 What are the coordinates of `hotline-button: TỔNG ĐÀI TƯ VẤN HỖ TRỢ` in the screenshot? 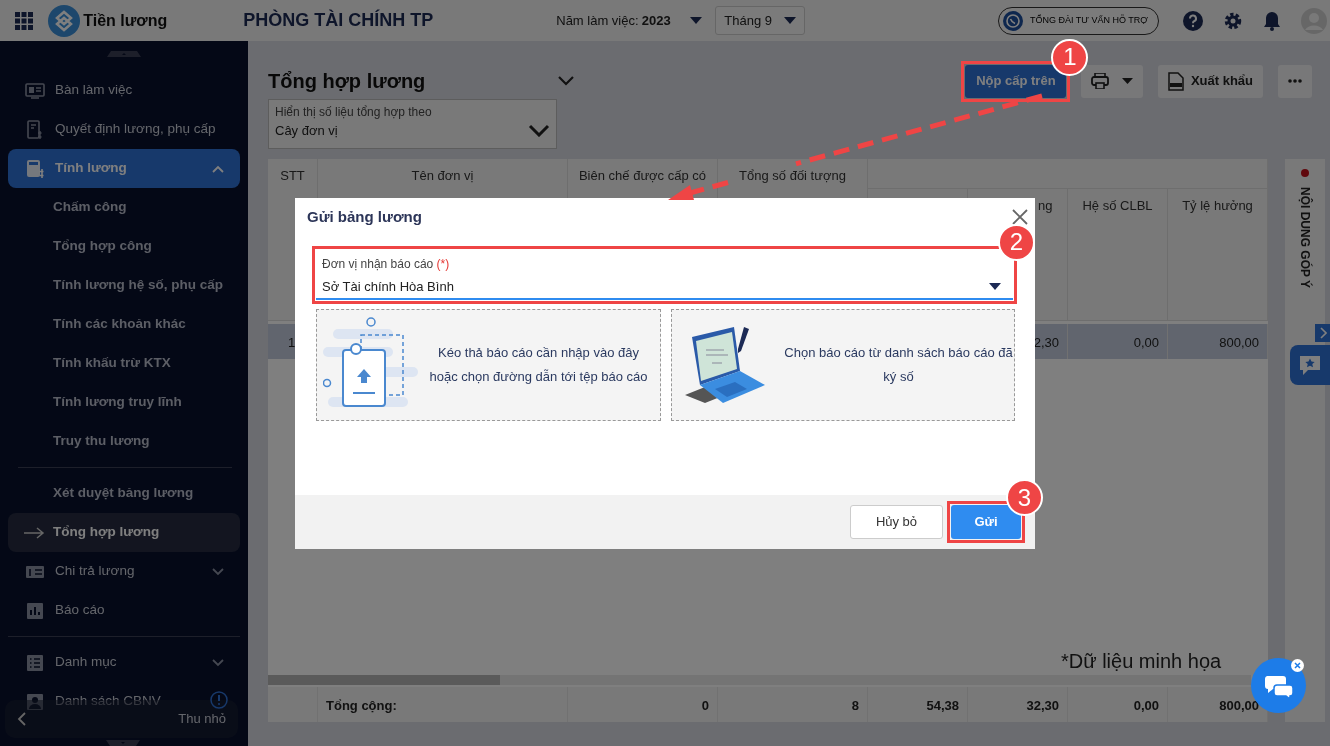 It's located at (1078, 20).